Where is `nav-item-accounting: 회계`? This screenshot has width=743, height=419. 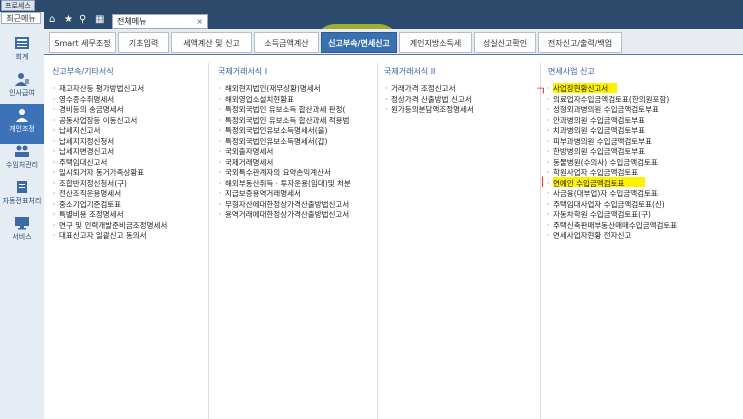
nav-item-accounting: 회계 is located at coordinates (22, 52).